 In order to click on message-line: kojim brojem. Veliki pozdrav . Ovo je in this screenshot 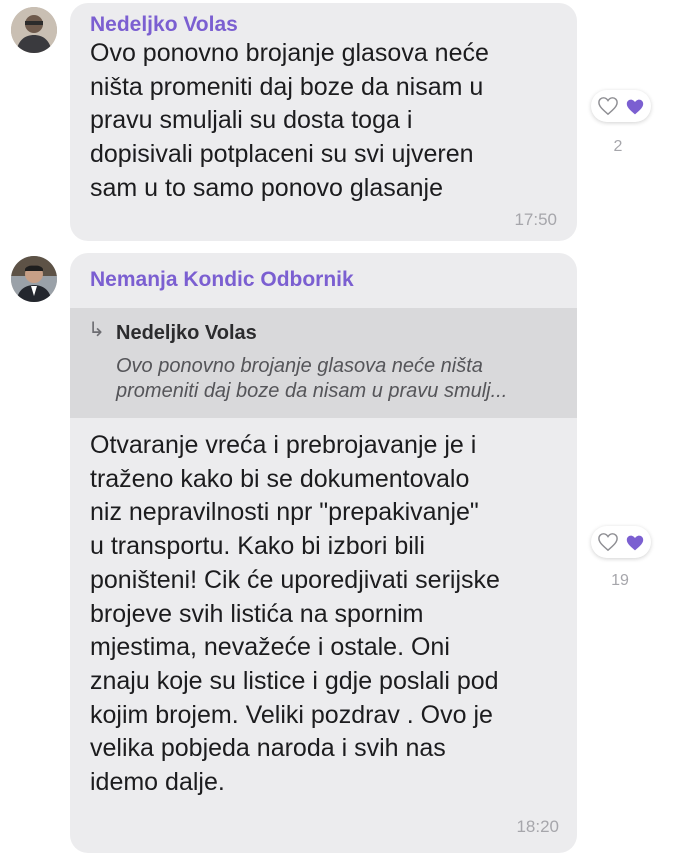, I will do `click(291, 714)`.